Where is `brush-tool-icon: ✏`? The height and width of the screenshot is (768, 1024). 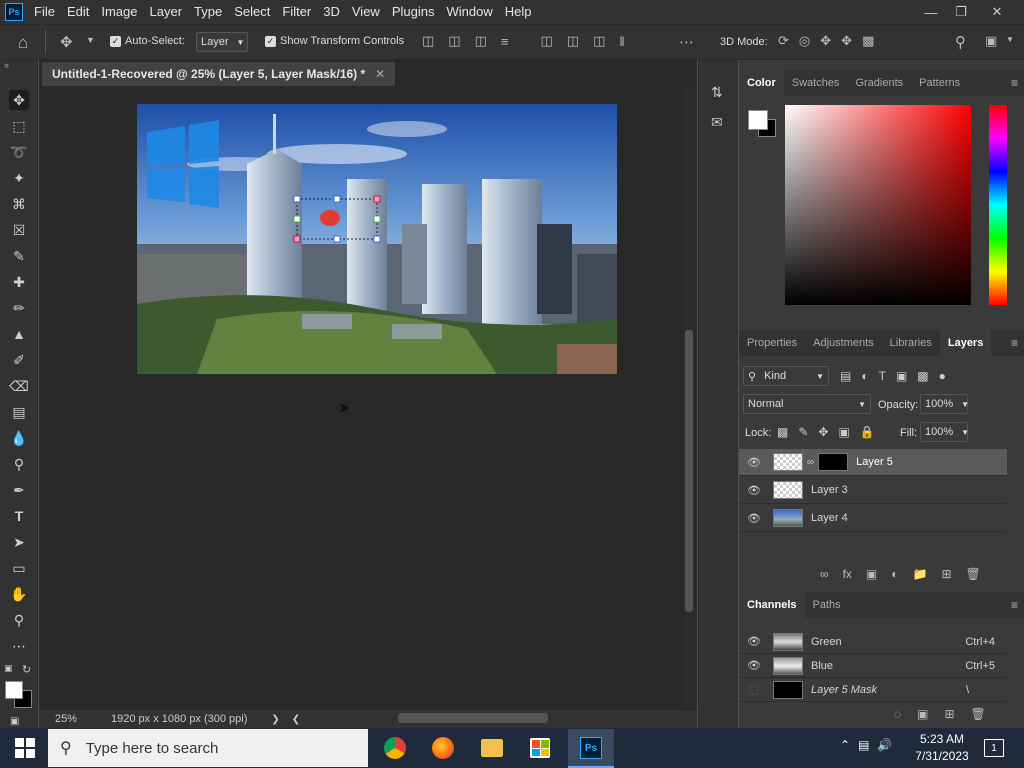 brush-tool-icon: ✏ is located at coordinates (19, 308).